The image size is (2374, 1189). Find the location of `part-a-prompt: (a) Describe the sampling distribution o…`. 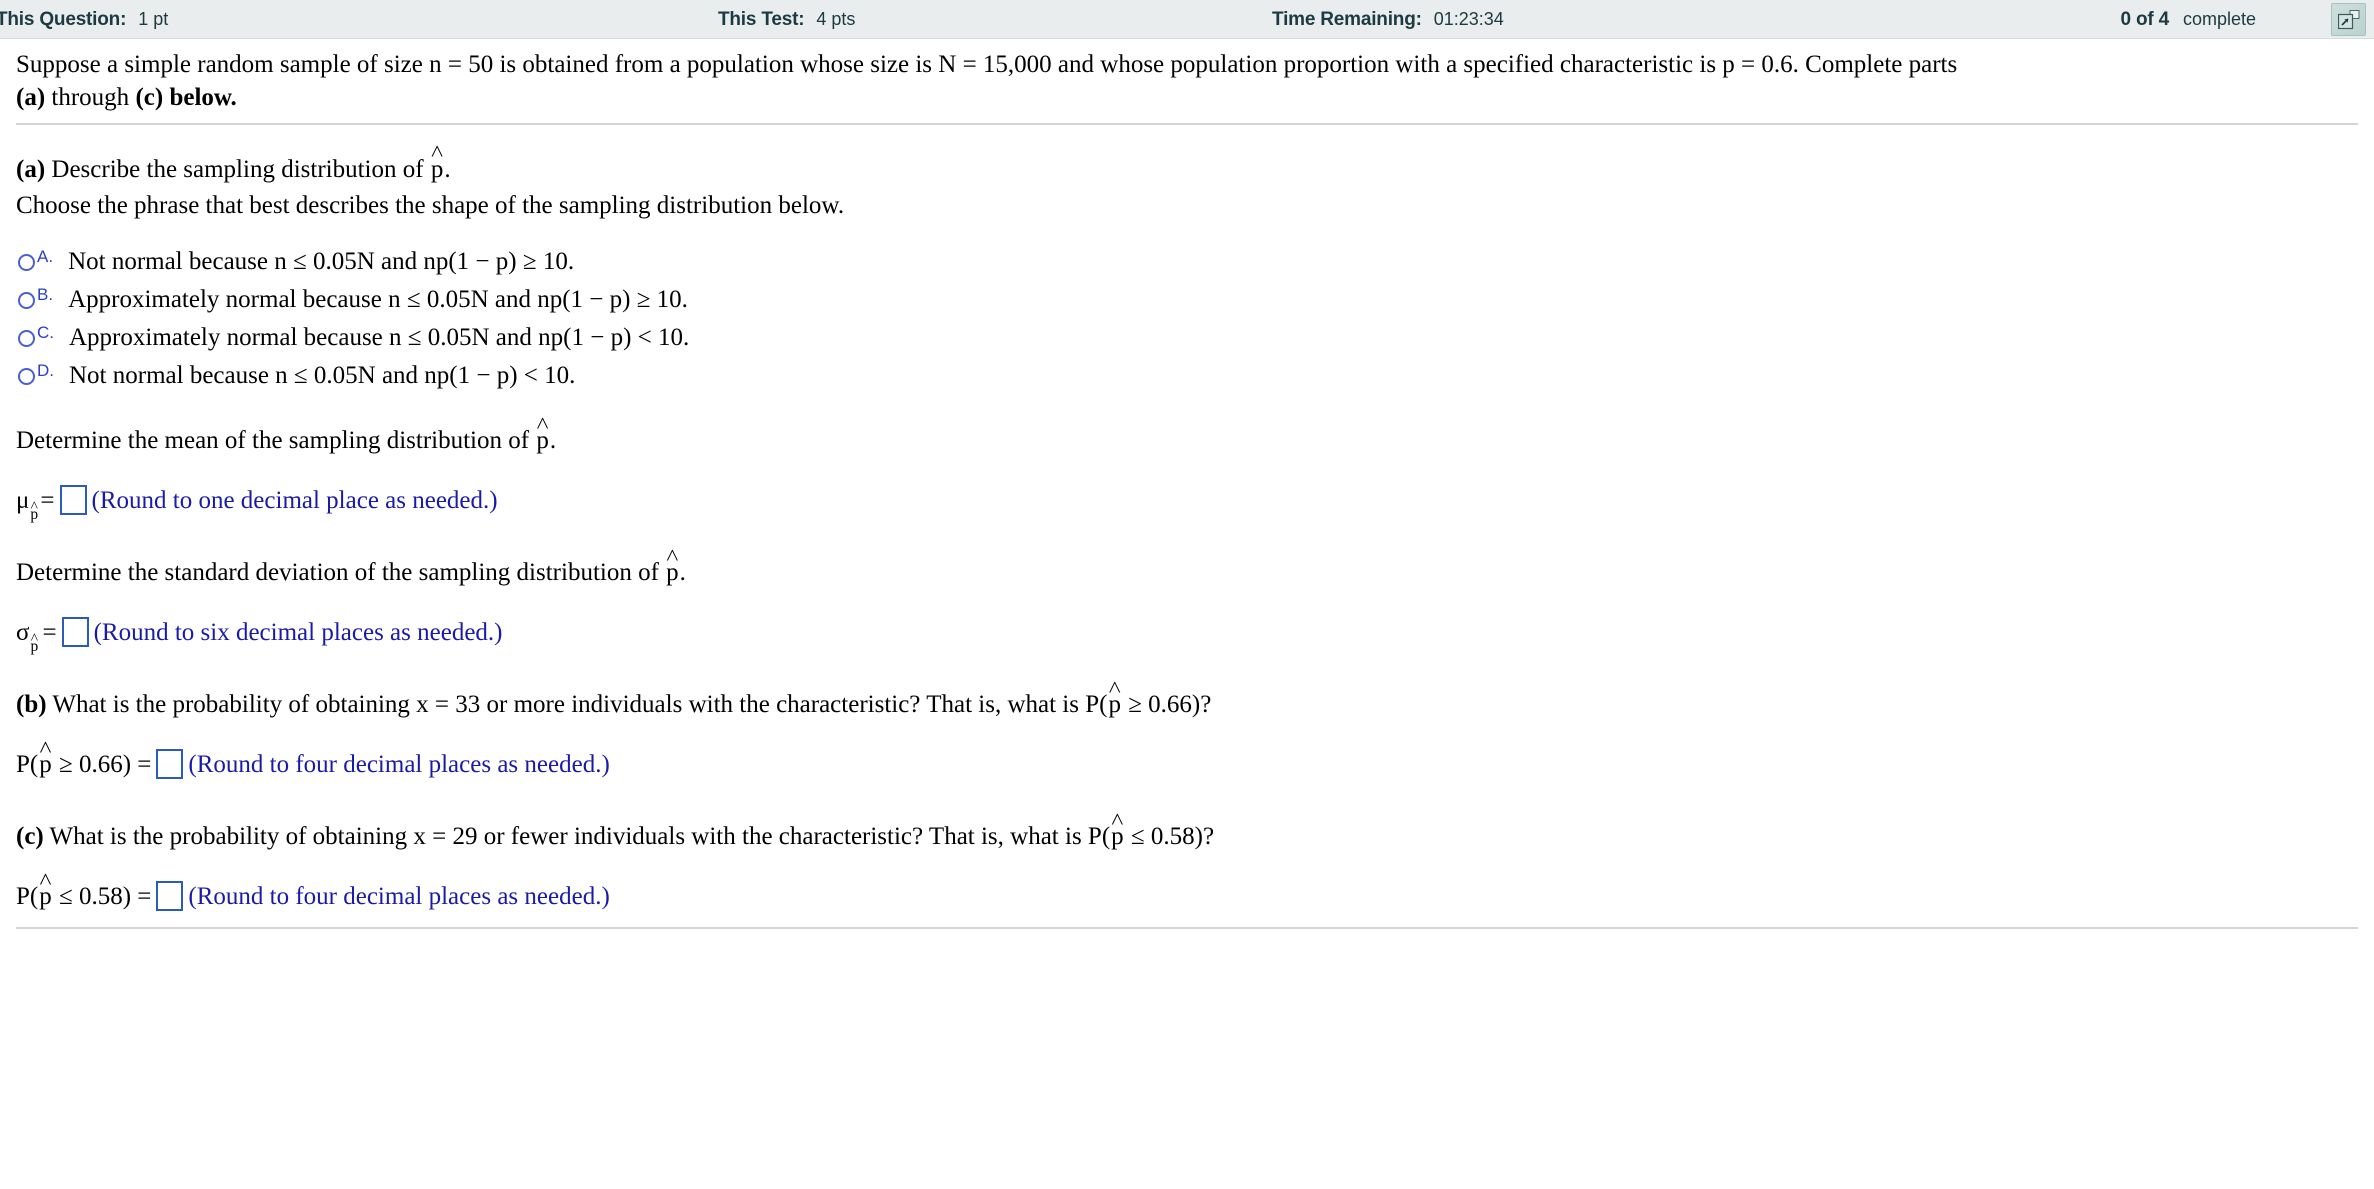

part-a-prompt: (a) Describe the sampling distribution o… is located at coordinates (1187, 162).